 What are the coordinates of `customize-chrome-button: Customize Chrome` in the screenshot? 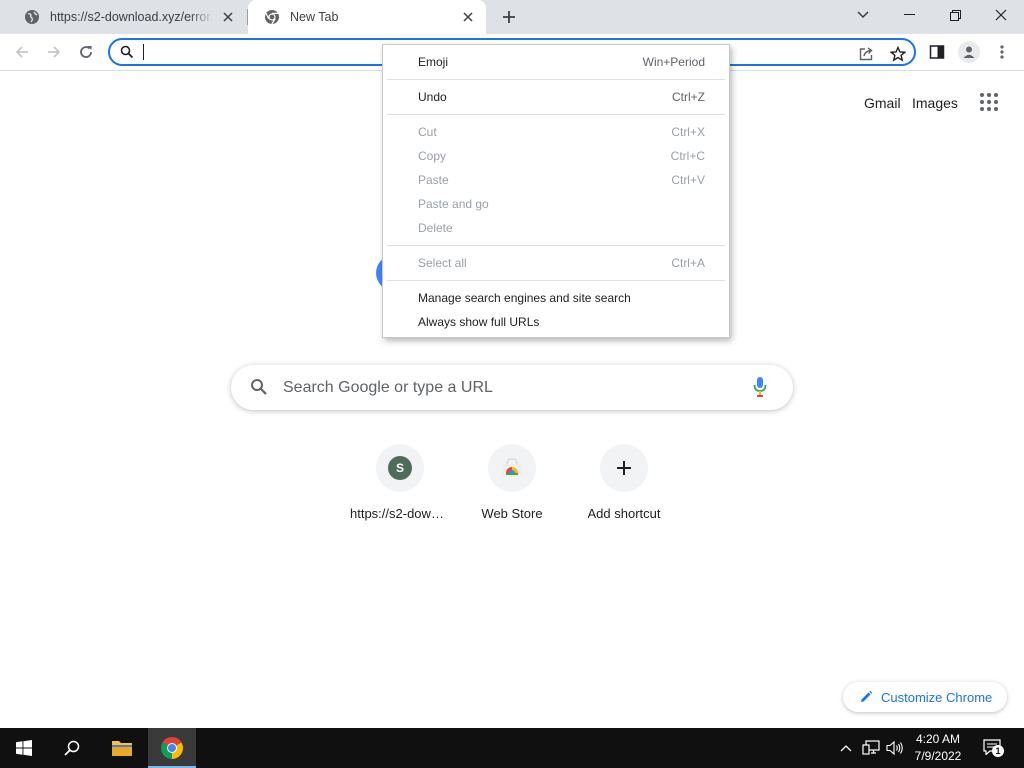 It's located at (925, 697).